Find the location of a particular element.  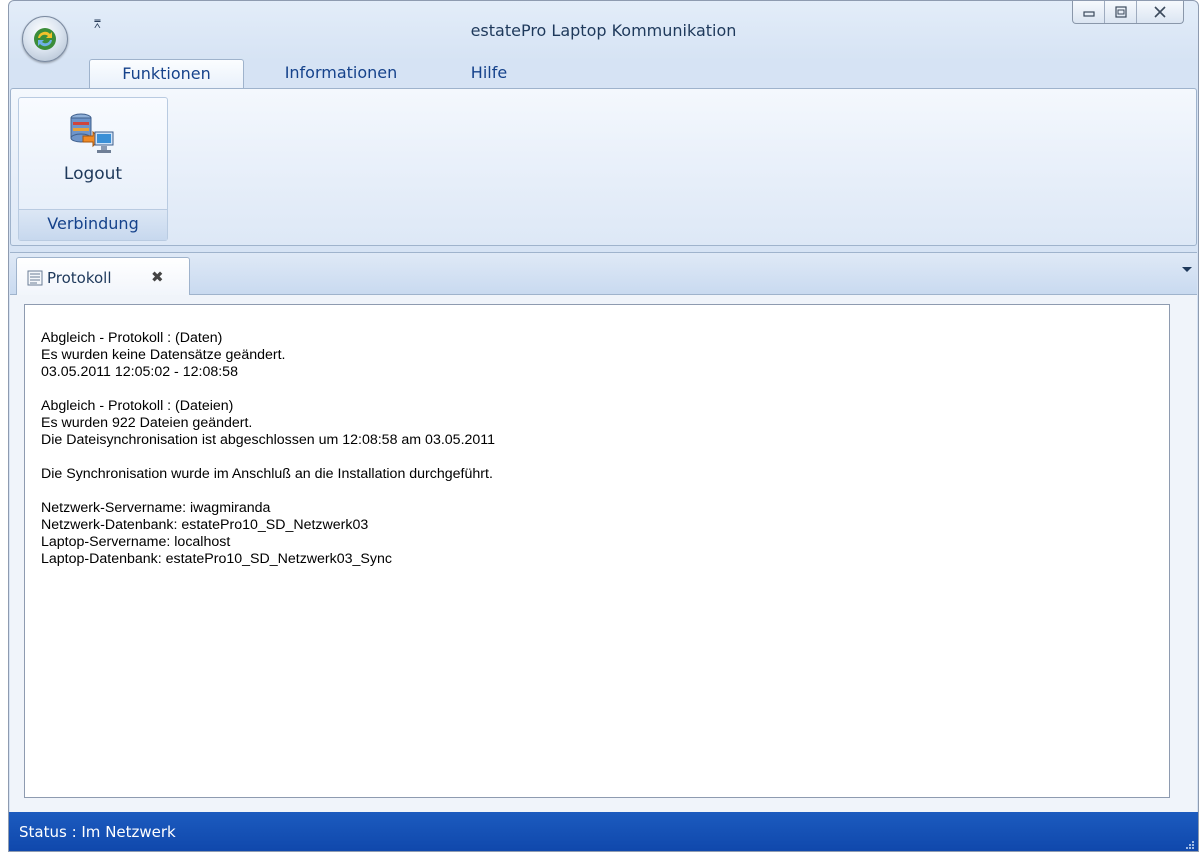

status-bar: Status : Im Netzwerk is located at coordinates (603, 831).